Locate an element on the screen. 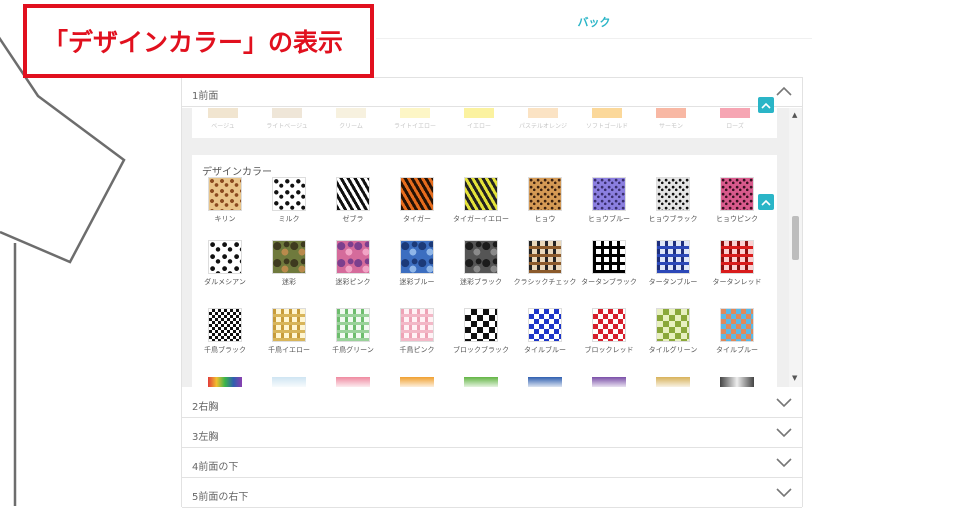 The image size is (980, 508). plain-color-swatch: ライトベージュ is located at coordinates (287, 119).